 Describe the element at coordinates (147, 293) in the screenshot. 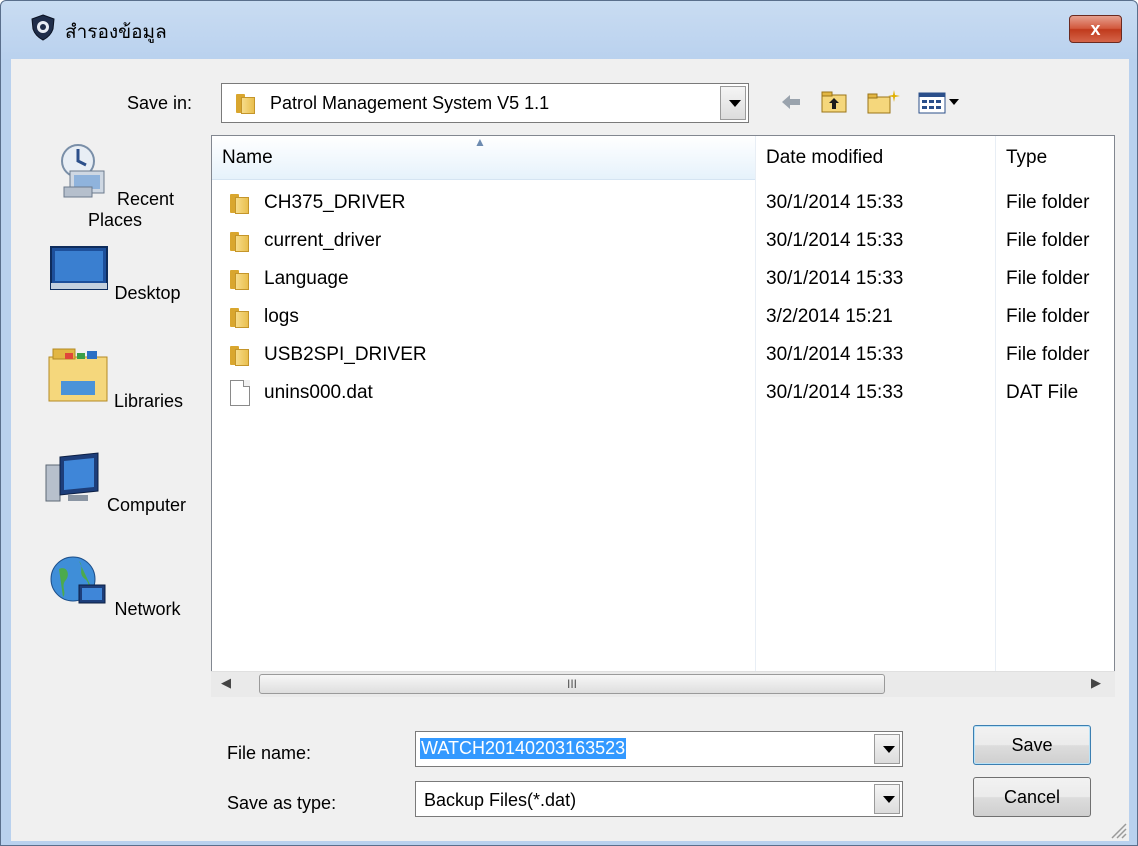

I see `place-label: Desktop` at that location.